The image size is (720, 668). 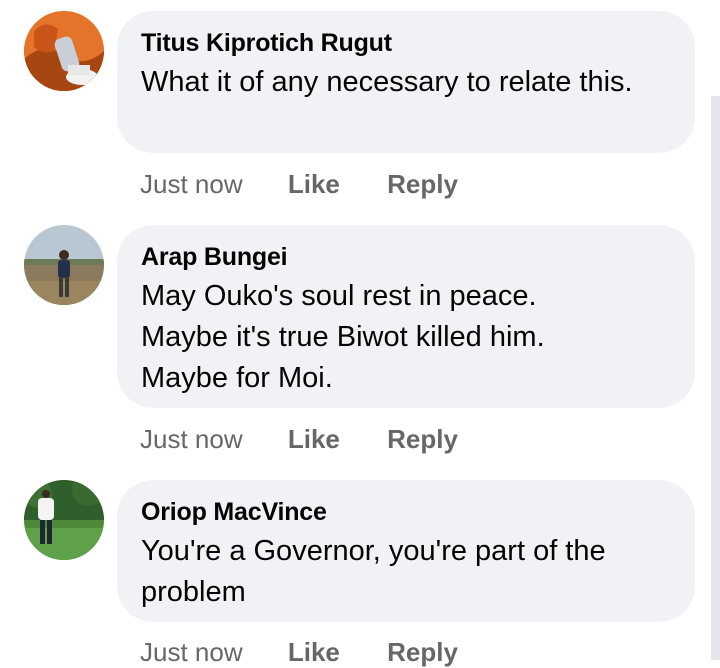 I want to click on comment-author: Oriop MacVince, so click(x=406, y=512).